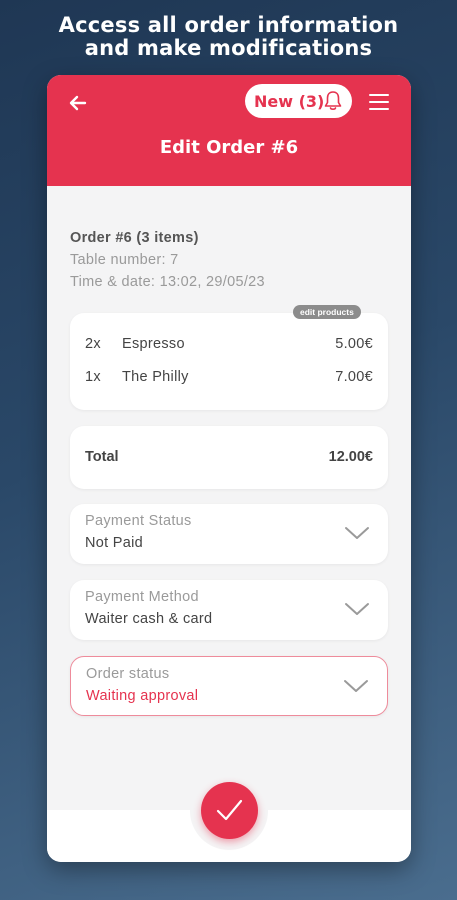 This screenshot has width=457, height=900. What do you see at coordinates (167, 282) in the screenshot?
I see `order-time: Time & date: 13:02, 29/05/23` at bounding box center [167, 282].